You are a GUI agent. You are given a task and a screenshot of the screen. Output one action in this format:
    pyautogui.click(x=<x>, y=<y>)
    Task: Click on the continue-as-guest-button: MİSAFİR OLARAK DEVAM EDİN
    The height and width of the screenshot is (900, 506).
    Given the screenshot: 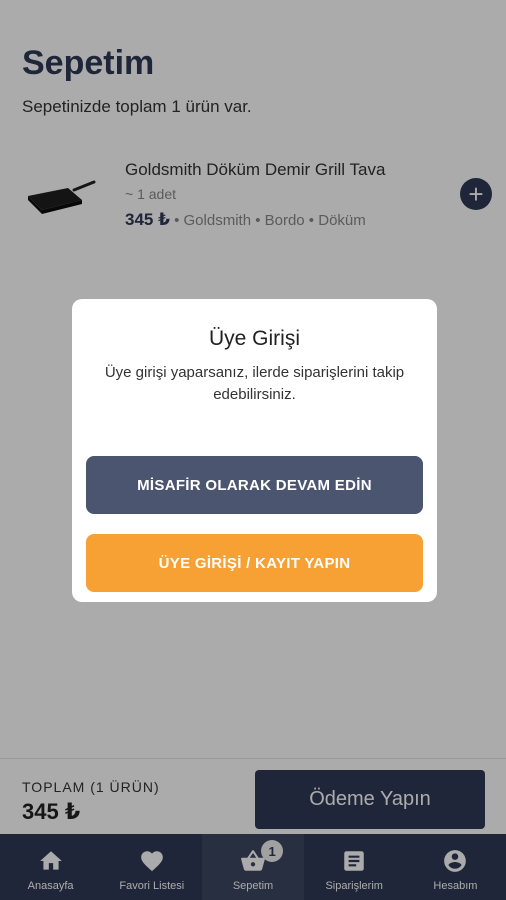 What is the action you would take?
    pyautogui.click(x=254, y=485)
    